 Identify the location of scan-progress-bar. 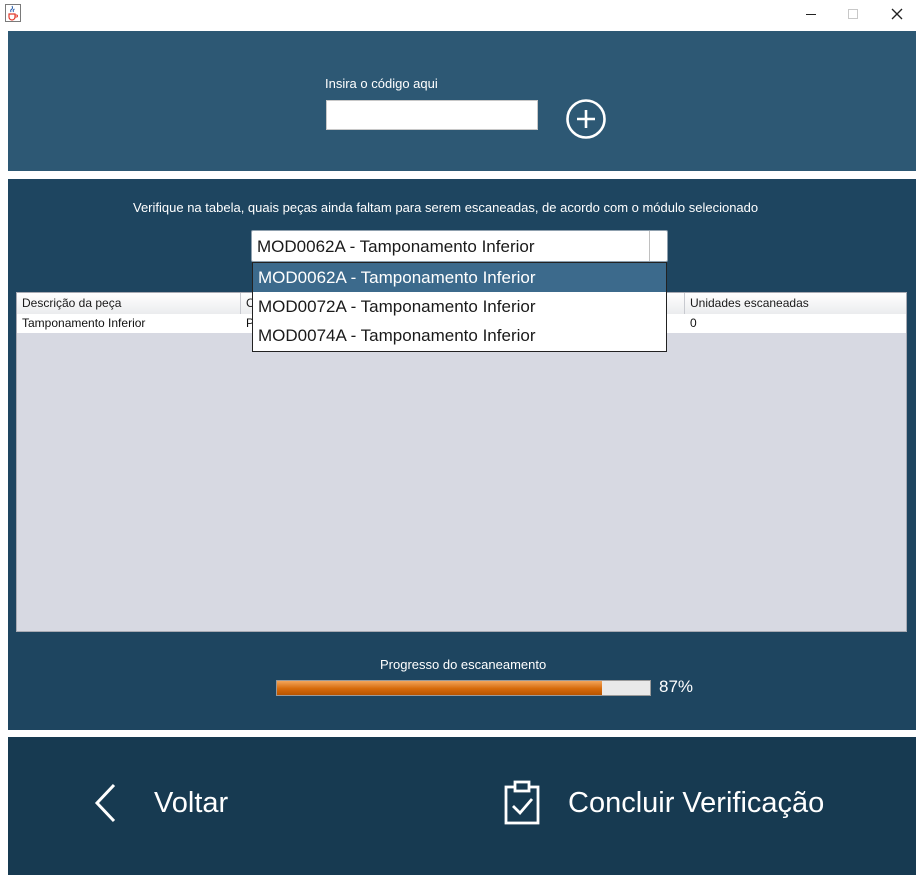
(463, 688).